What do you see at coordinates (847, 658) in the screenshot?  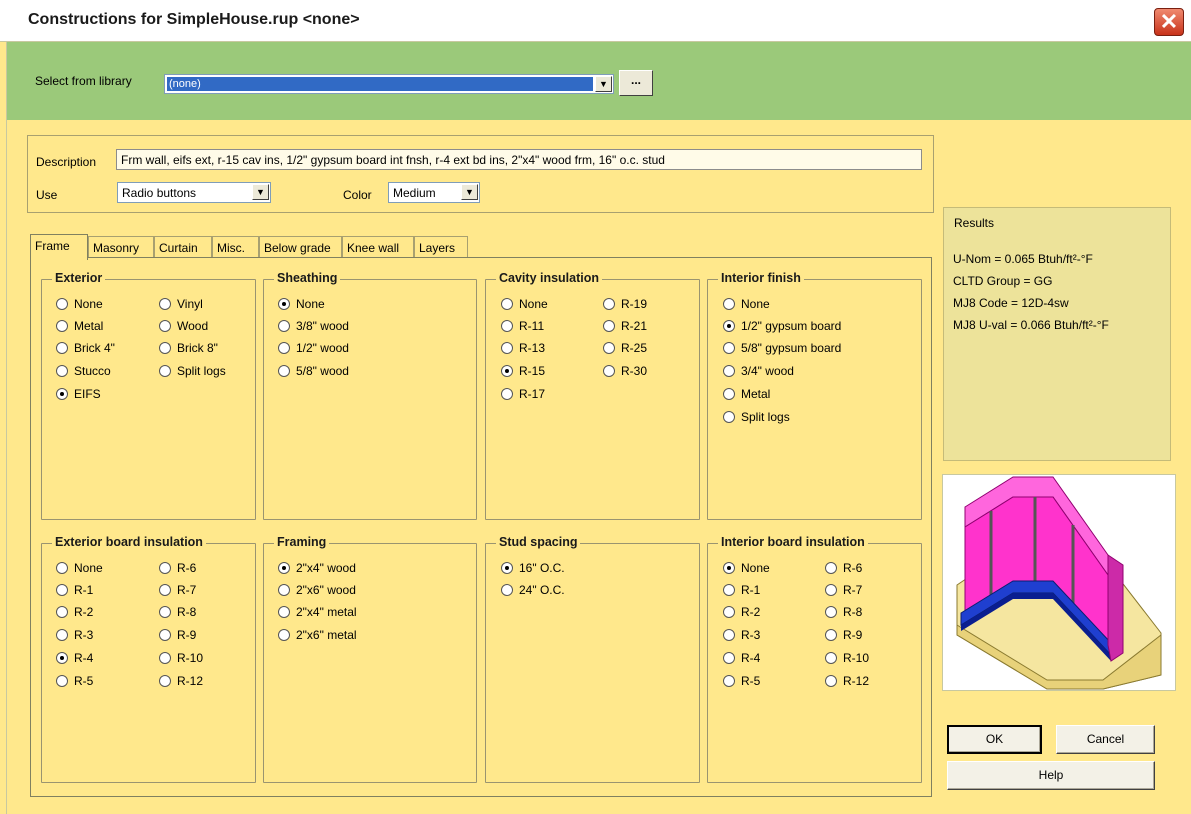 I see `radio-intboard-r10: R-10` at bounding box center [847, 658].